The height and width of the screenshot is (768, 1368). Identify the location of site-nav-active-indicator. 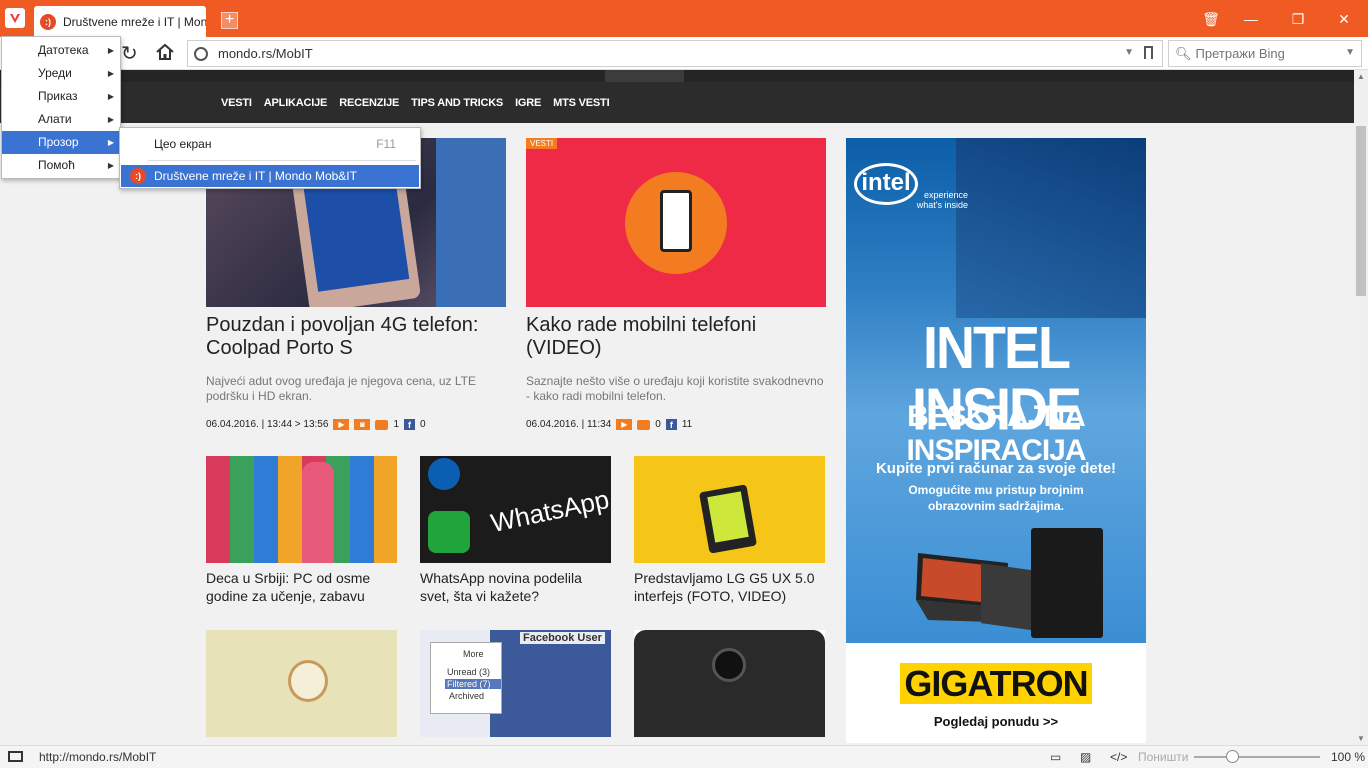
(644, 76).